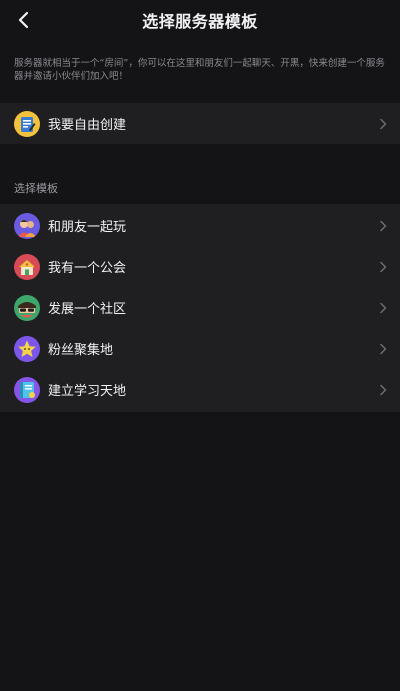 The image size is (400, 691). I want to click on header-bar: 选择服务器模板, so click(200, 20).